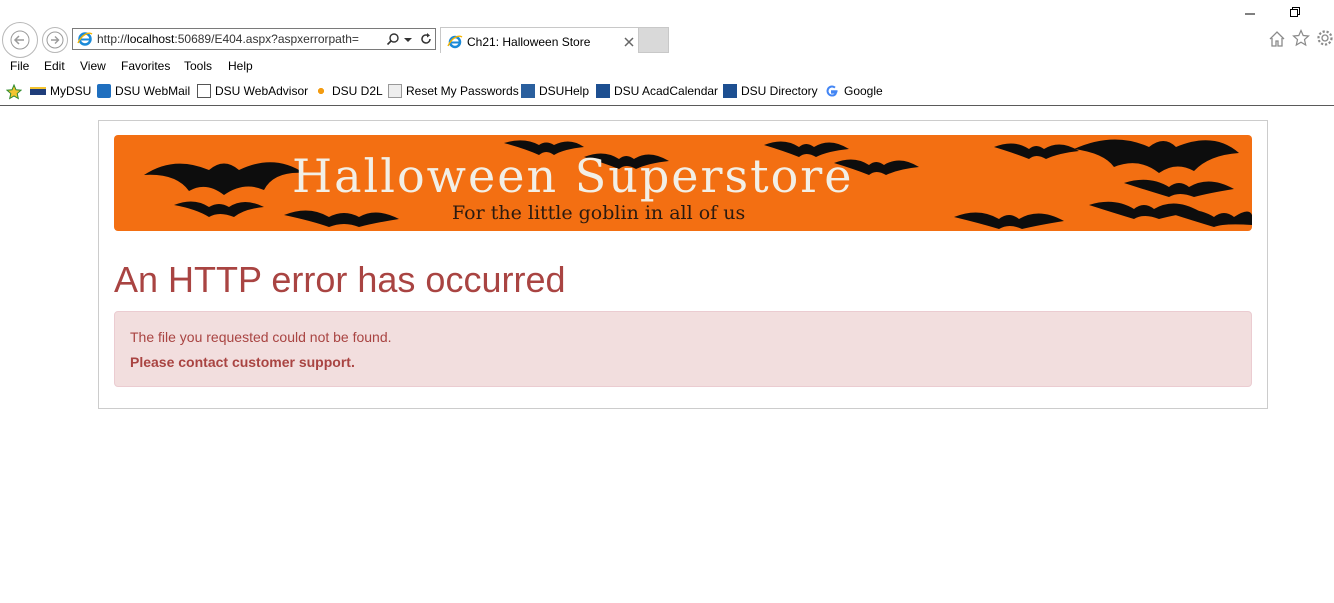  What do you see at coordinates (529, 42) in the screenshot?
I see `tab-title: Ch21: Halloween Store` at bounding box center [529, 42].